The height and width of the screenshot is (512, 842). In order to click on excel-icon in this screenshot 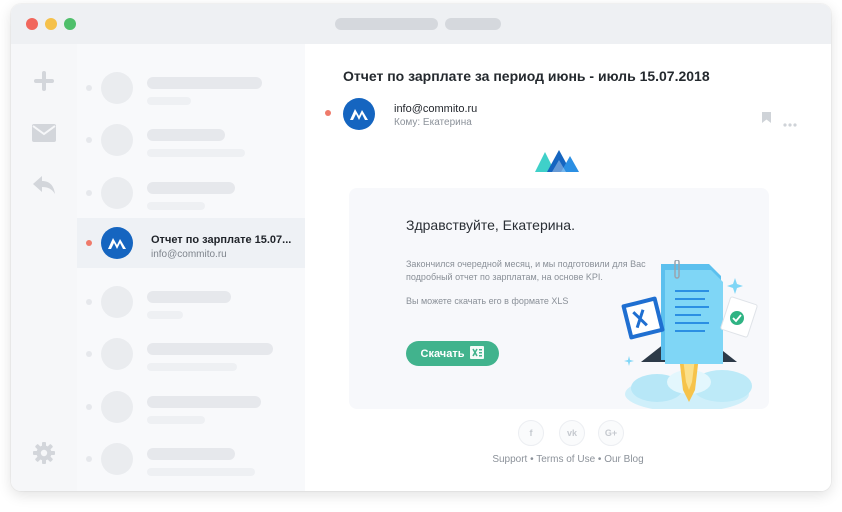, I will do `click(477, 353)`.